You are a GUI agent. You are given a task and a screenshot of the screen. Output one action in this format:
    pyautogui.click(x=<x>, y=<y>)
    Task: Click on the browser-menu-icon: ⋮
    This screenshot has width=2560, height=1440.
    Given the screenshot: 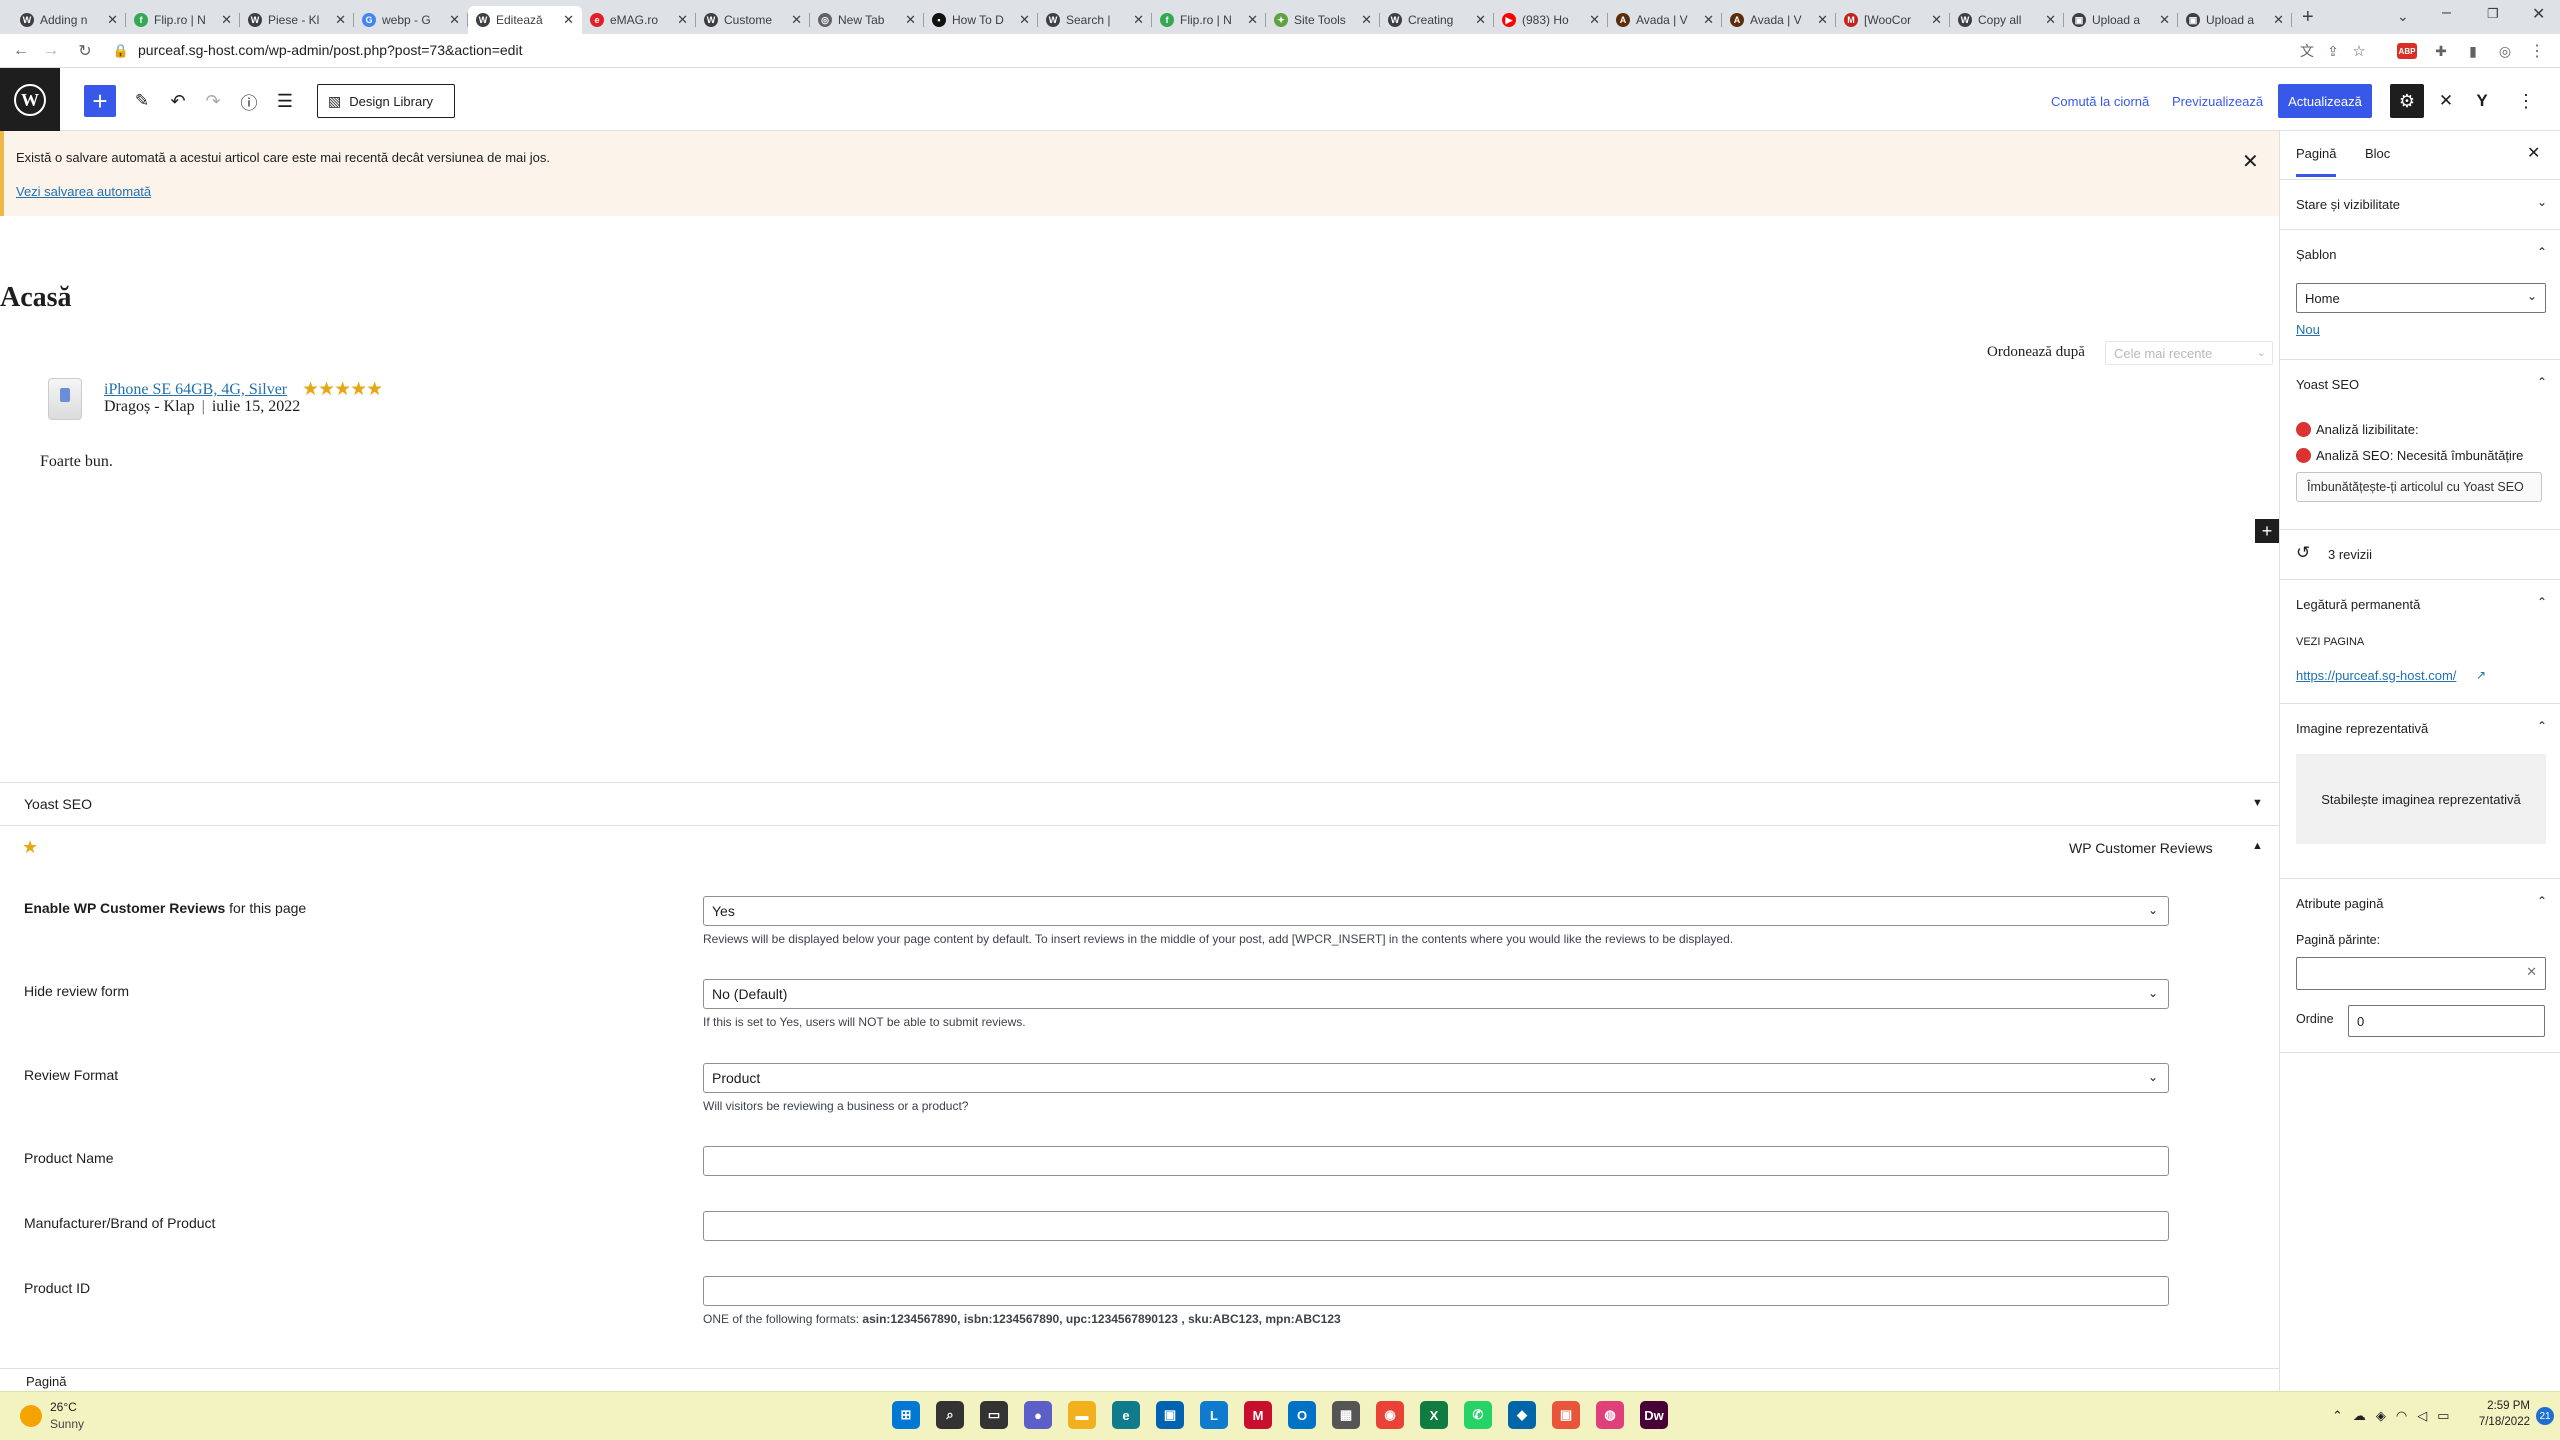 What is the action you would take?
    pyautogui.click(x=2537, y=51)
    